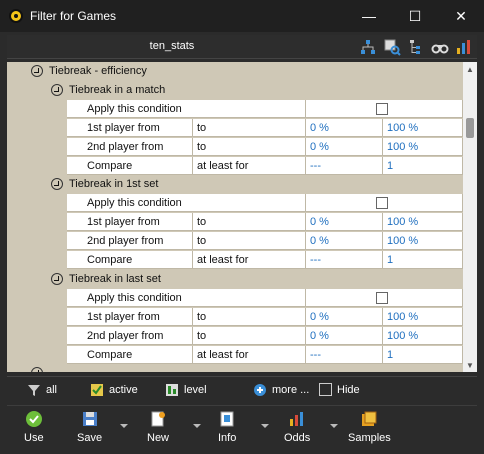  I want to click on all-button: all, so click(42, 390).